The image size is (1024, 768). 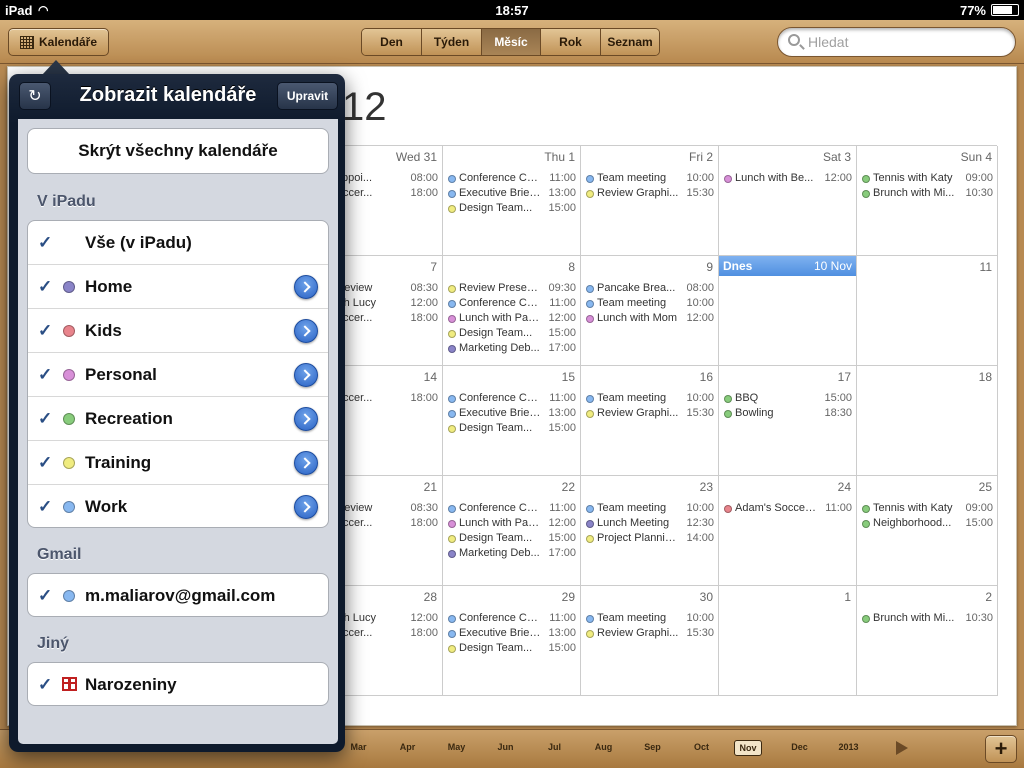 What do you see at coordinates (1001, 749) in the screenshot?
I see `add-event-button: +` at bounding box center [1001, 749].